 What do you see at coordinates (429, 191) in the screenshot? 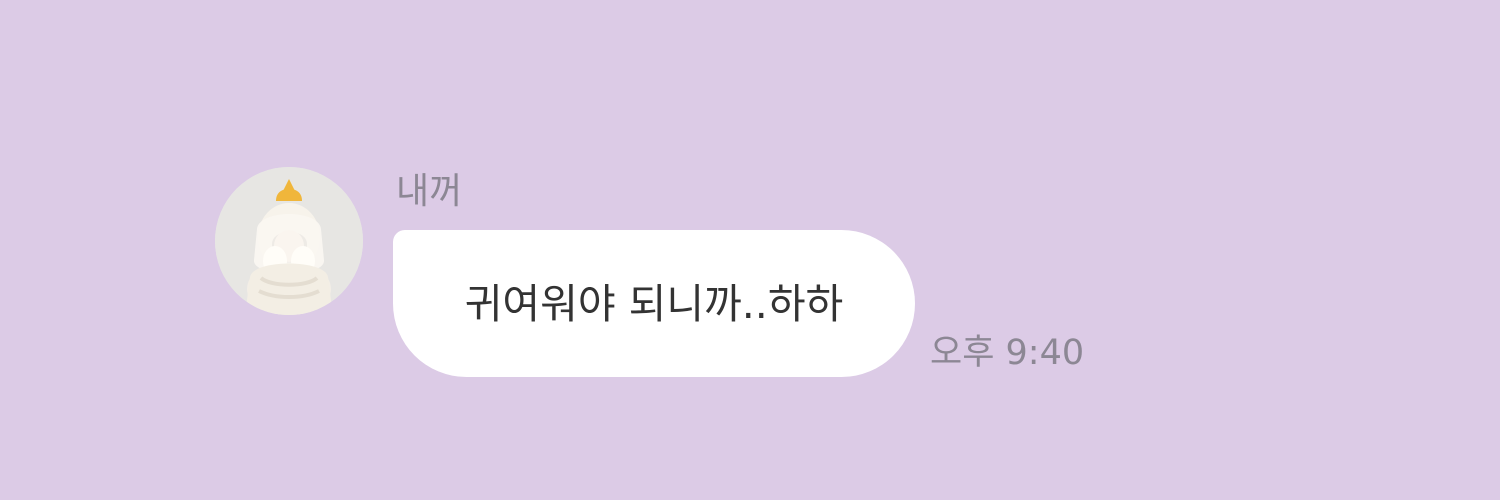
I see `sender-name: 내꺼` at bounding box center [429, 191].